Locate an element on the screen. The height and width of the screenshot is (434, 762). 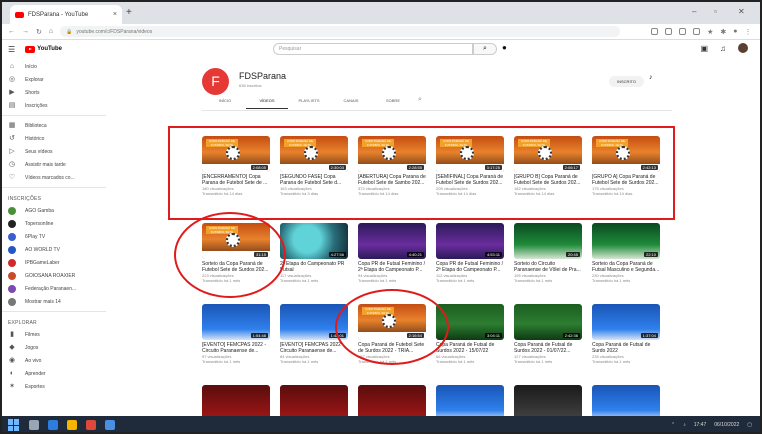
windows-start-icon is located at coordinates (14, 425).